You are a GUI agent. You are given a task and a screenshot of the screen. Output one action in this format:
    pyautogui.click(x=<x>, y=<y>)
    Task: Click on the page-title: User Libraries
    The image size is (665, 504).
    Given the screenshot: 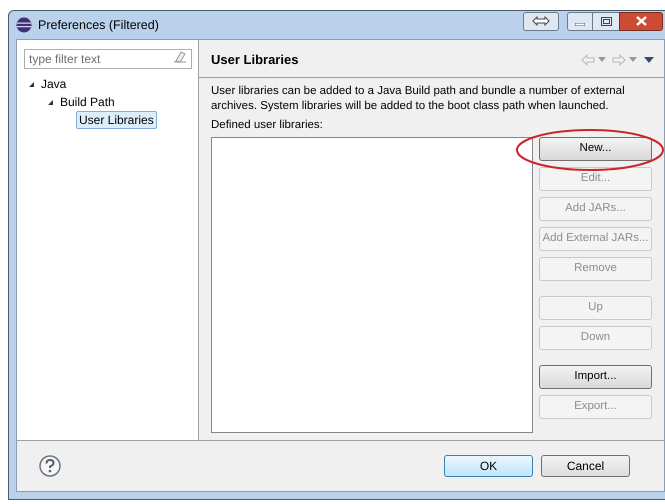 What is the action you would take?
    pyautogui.click(x=254, y=59)
    